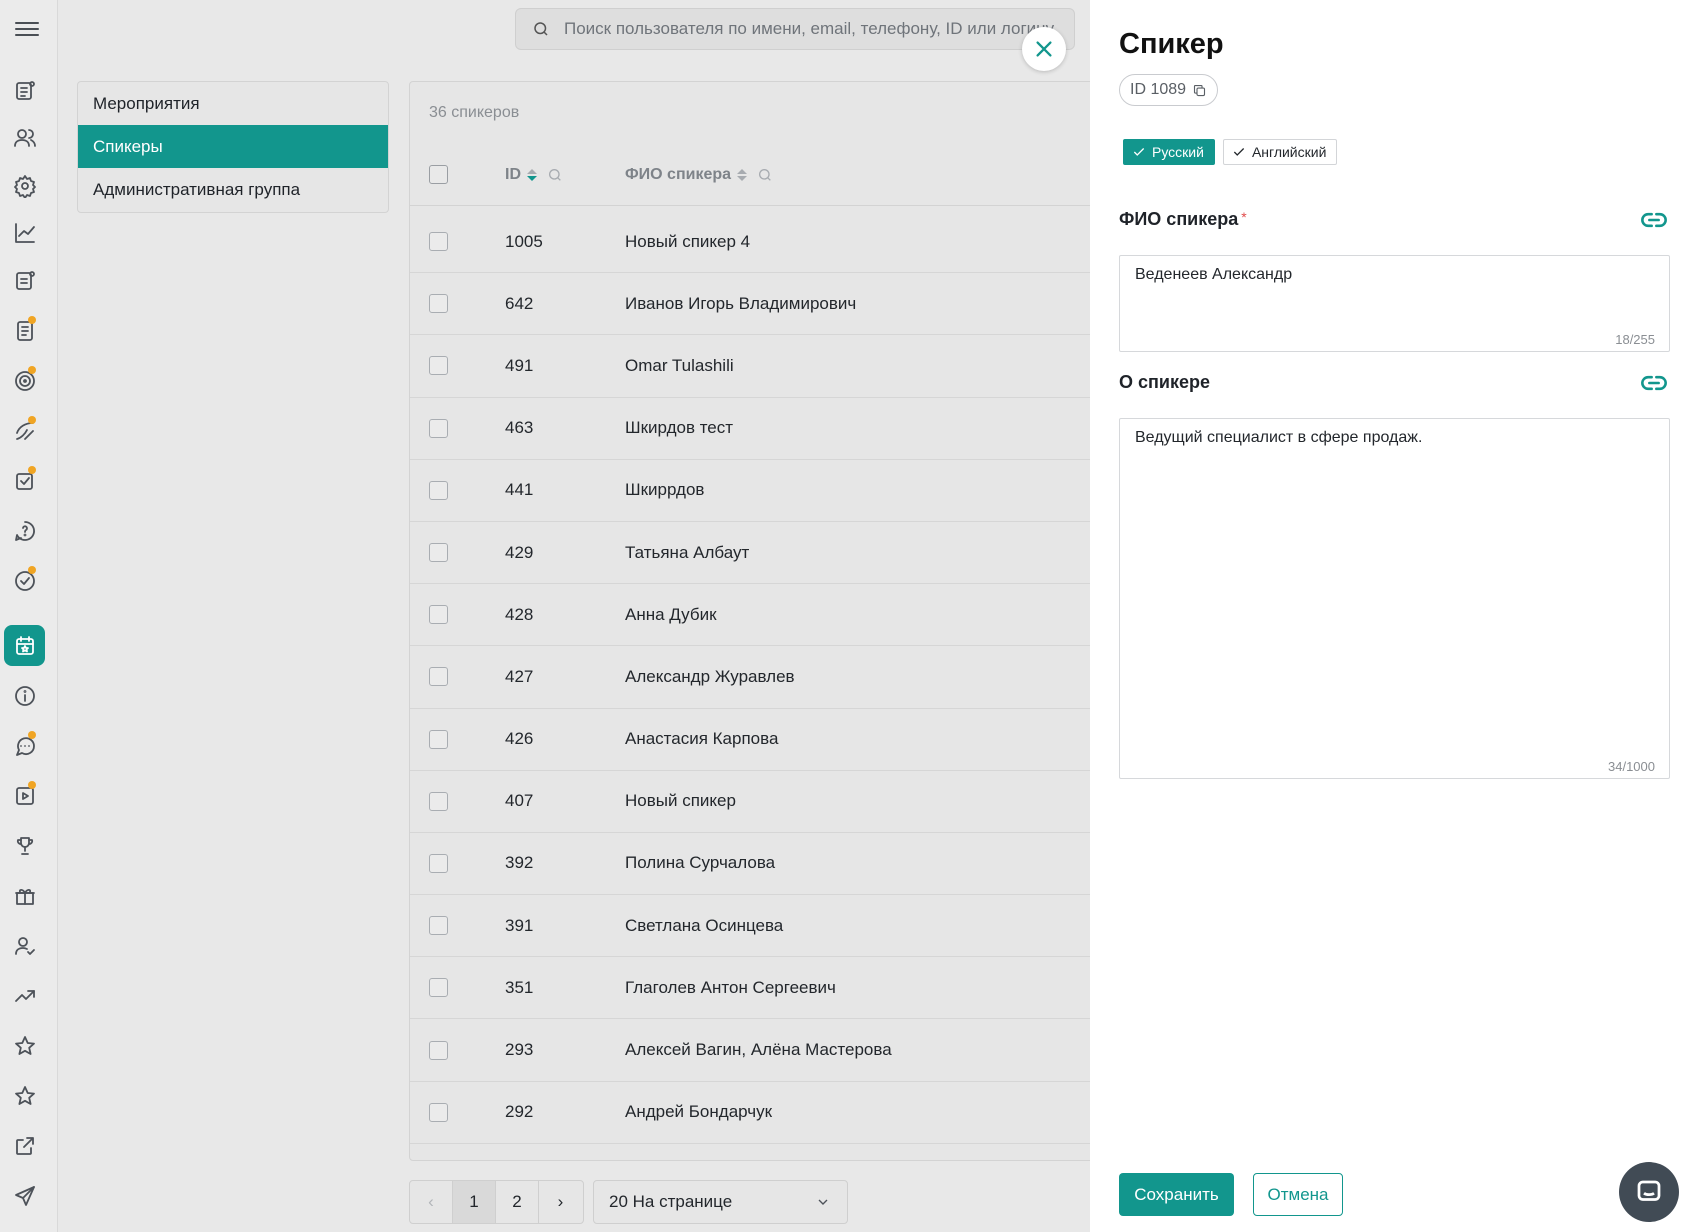 The height and width of the screenshot is (1232, 1682). Describe the element at coordinates (759, 366) in the screenshot. I see `table-row: 491 Omar Tulashili` at that location.